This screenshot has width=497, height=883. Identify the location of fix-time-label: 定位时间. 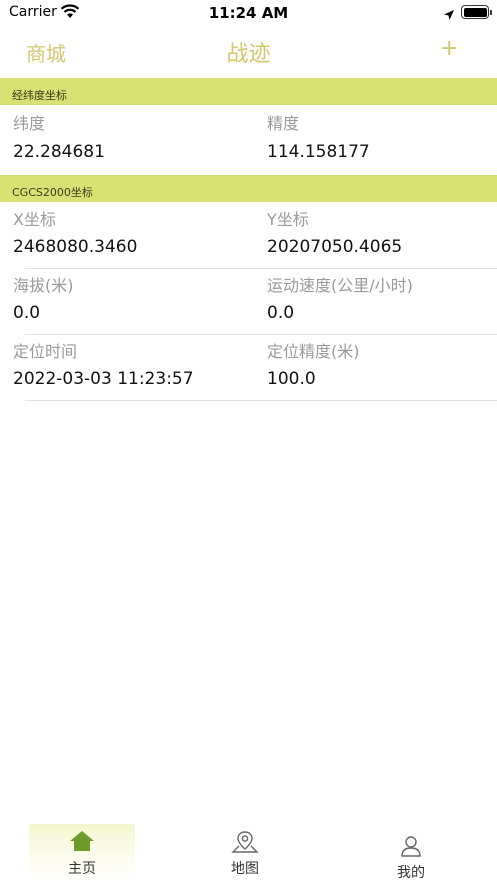
(45, 351).